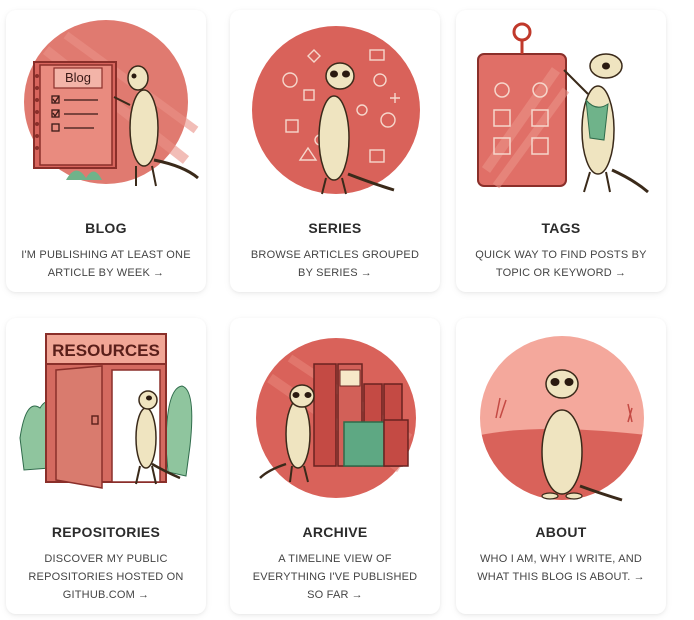 This screenshot has width=694, height=620. I want to click on repositories-illustration: RESOURCES, so click(106, 411).